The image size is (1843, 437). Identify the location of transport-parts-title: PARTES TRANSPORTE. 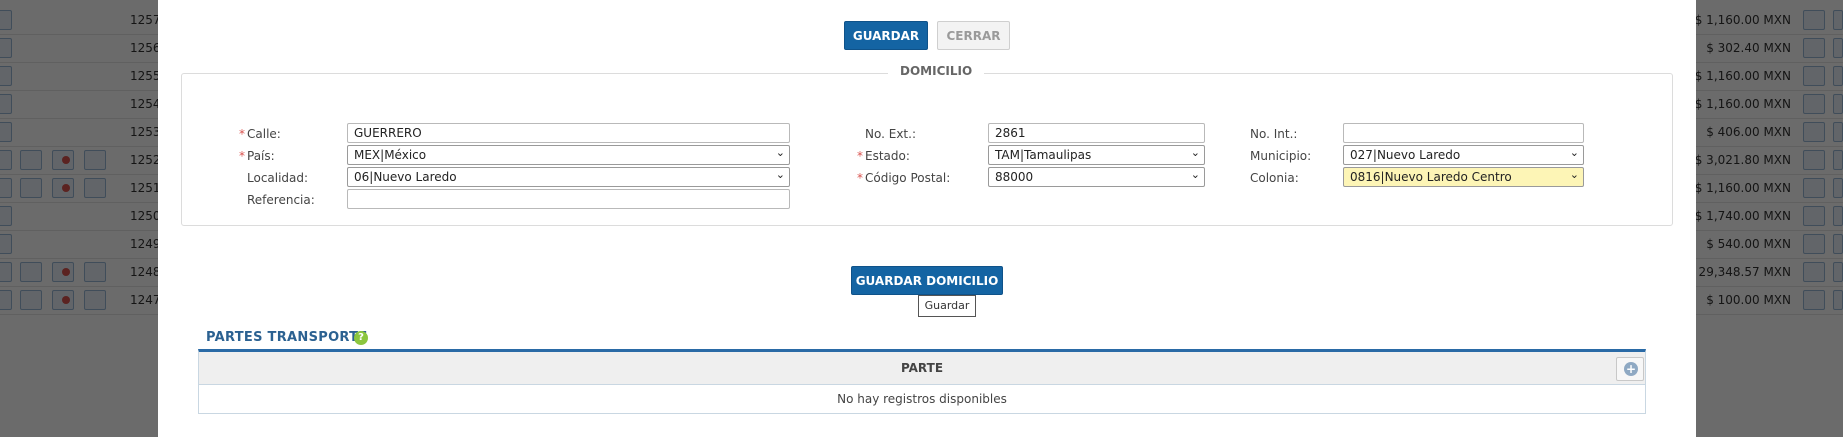
(287, 337).